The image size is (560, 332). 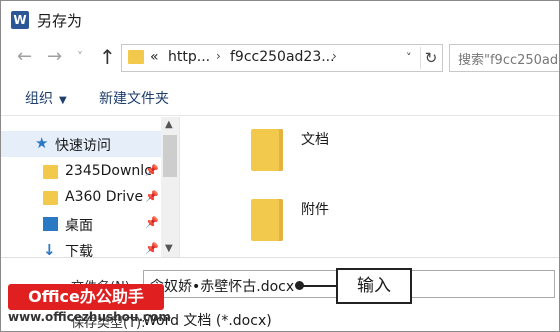 I want to click on sidebar-item-2345downloads: 2345Downlc 📌, so click(x=81, y=172).